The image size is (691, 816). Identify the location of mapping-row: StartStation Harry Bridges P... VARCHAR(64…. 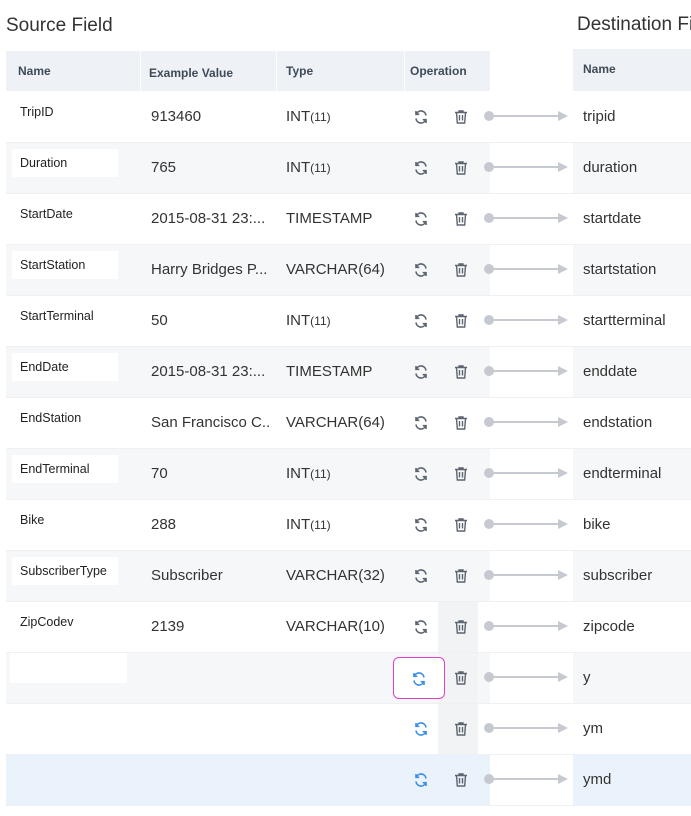
(345, 270).